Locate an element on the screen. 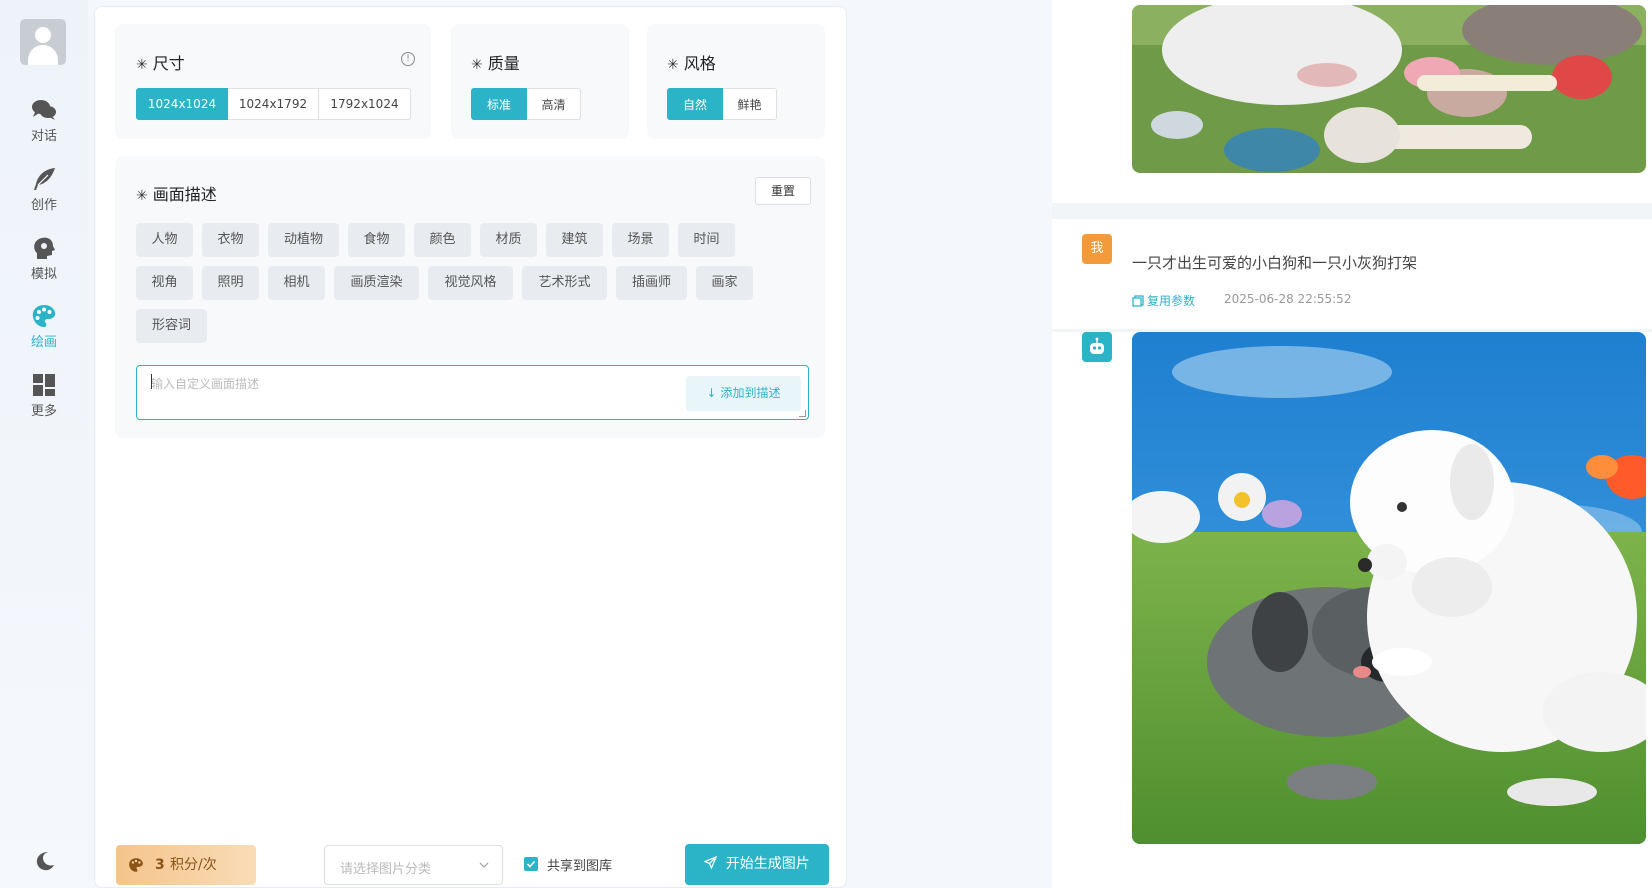 The width and height of the screenshot is (1652, 888). user-badge: 我 is located at coordinates (1097, 249).